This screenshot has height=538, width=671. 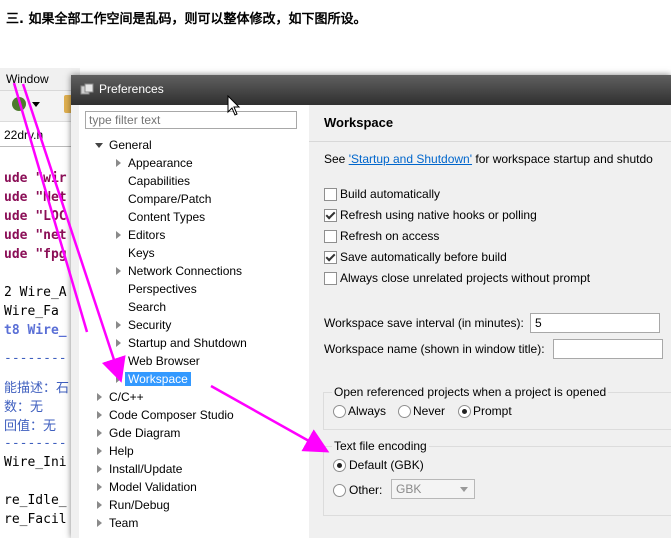 What do you see at coordinates (270, 418) in the screenshot?
I see `arrow-workspace-to-encoding` at bounding box center [270, 418].